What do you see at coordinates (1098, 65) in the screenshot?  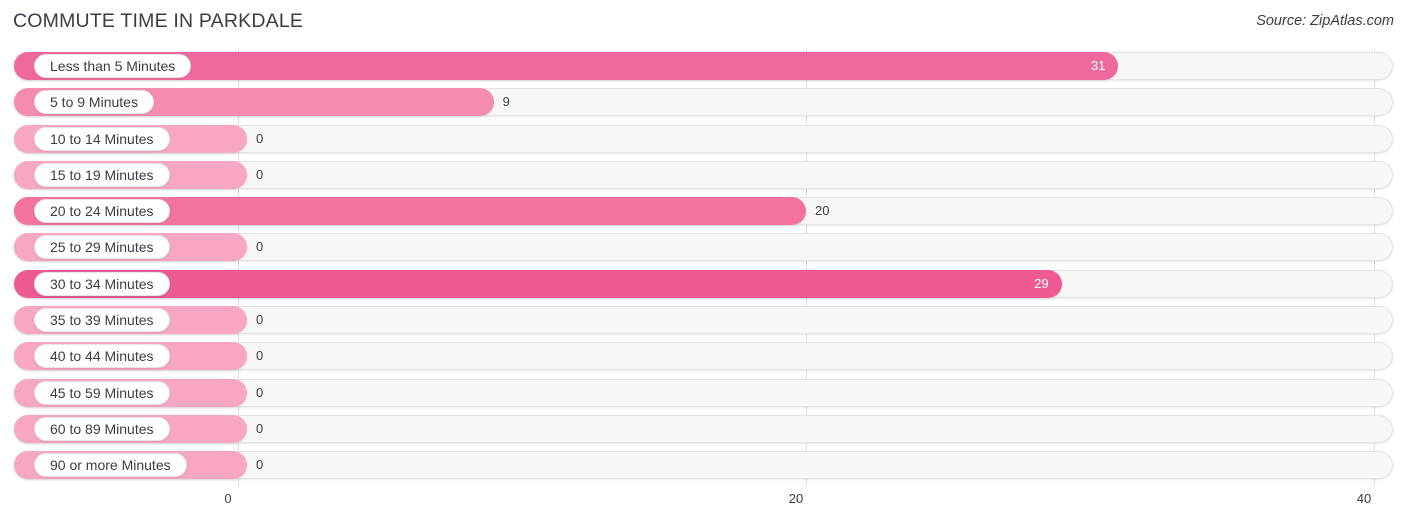 I see `bar-value-label: 31` at bounding box center [1098, 65].